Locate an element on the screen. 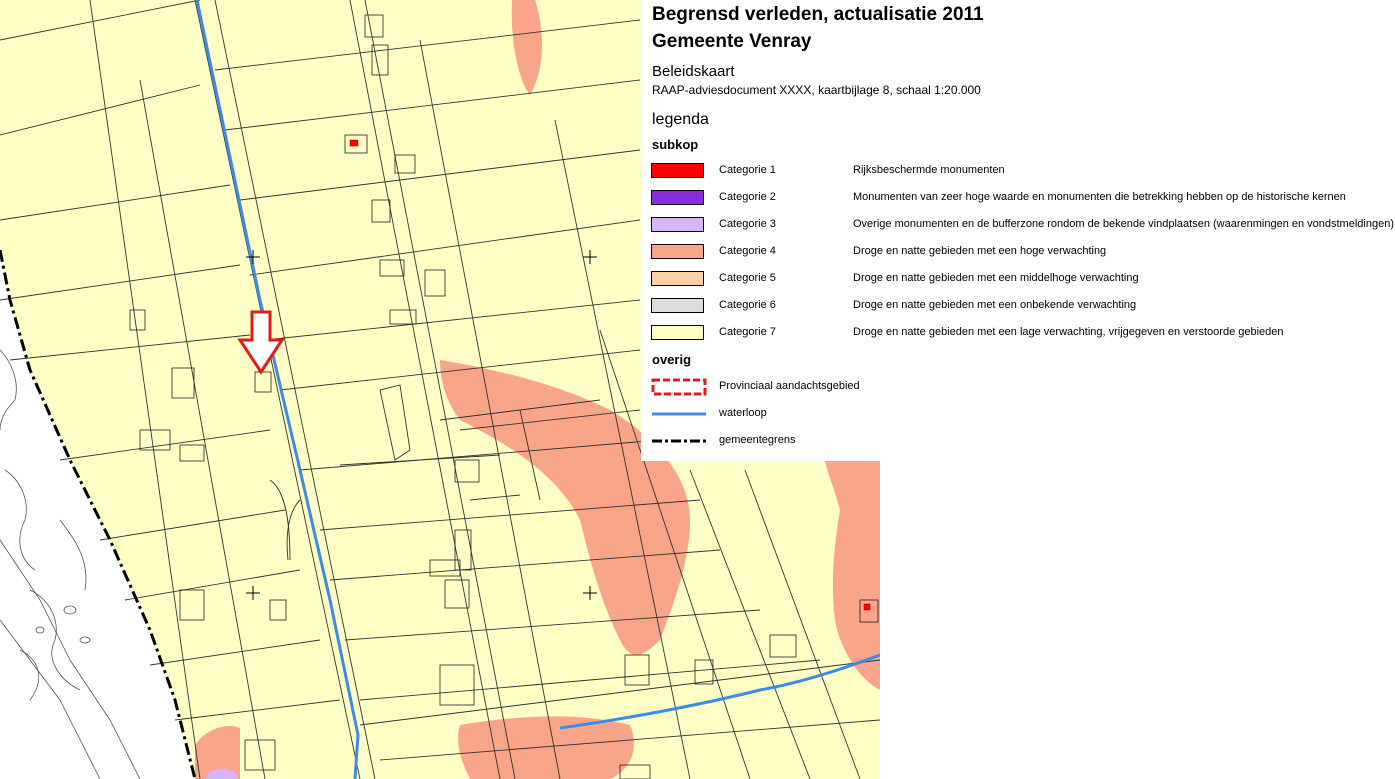 The image size is (1395, 779). legend-item-label: waterloop is located at coordinates (743, 413).